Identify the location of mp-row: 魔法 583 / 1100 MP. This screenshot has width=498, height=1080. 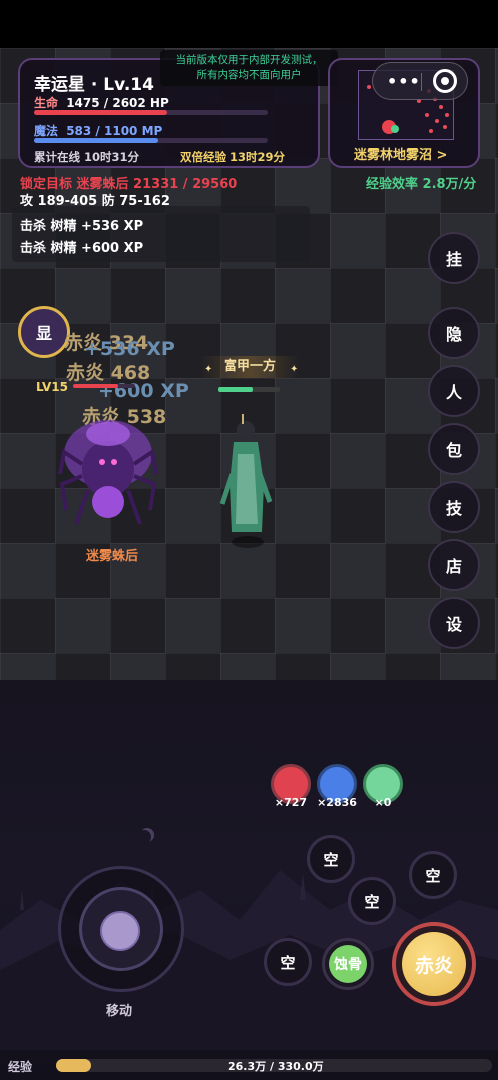
(98, 130).